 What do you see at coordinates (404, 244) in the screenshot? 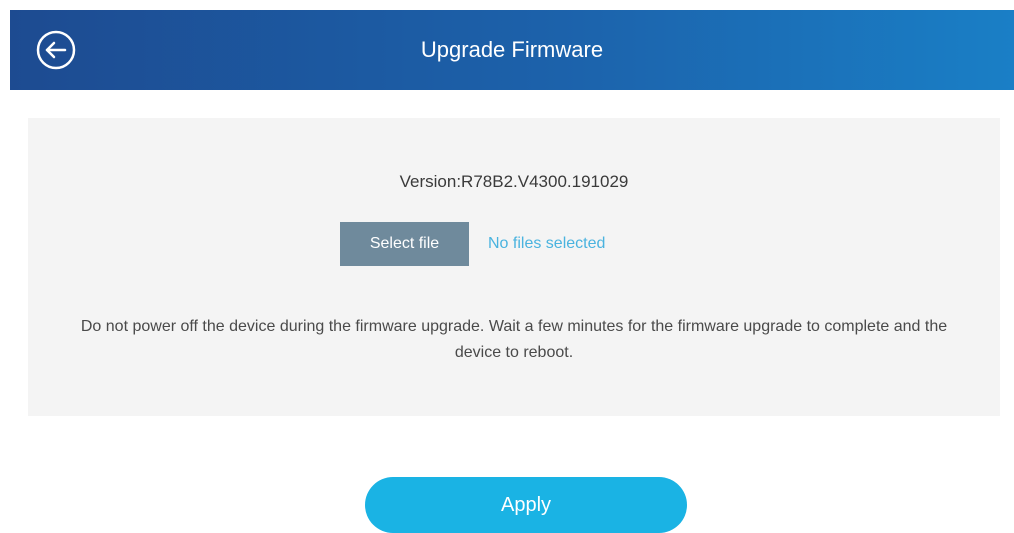
I see `select-file-button: Select file` at bounding box center [404, 244].